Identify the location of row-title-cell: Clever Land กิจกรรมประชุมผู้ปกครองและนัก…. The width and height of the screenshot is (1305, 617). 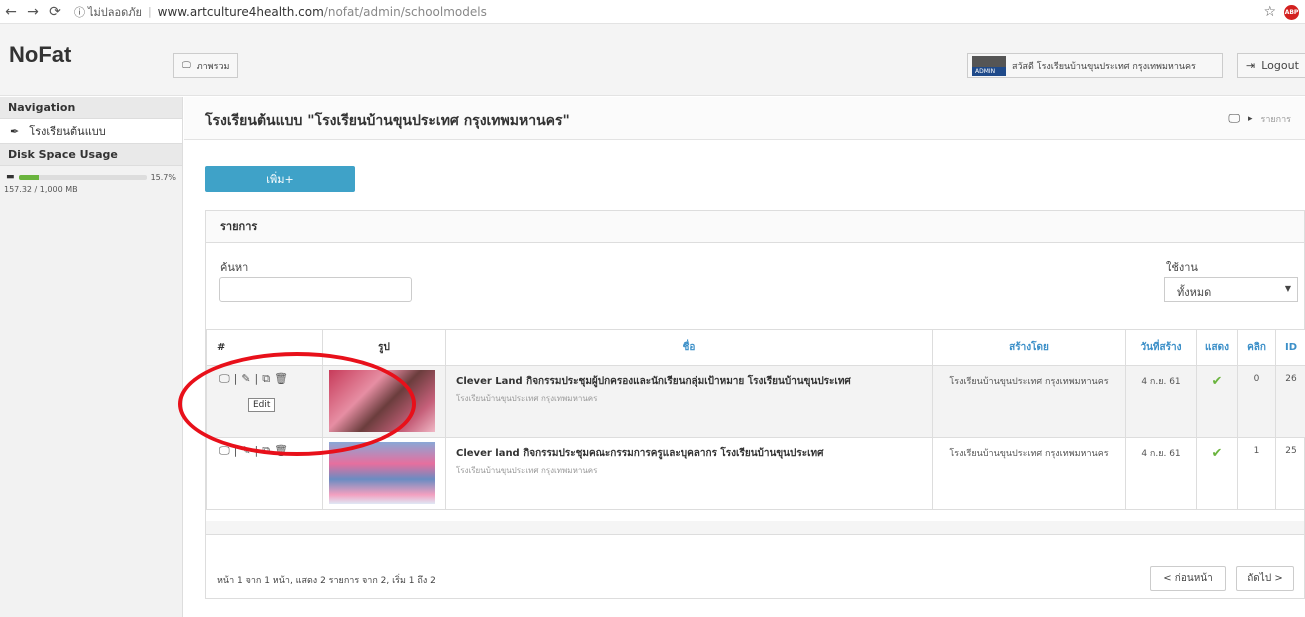
(689, 401).